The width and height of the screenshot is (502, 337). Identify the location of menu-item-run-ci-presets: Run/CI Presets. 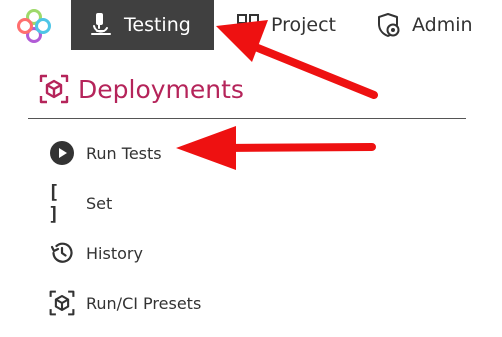
(258, 303).